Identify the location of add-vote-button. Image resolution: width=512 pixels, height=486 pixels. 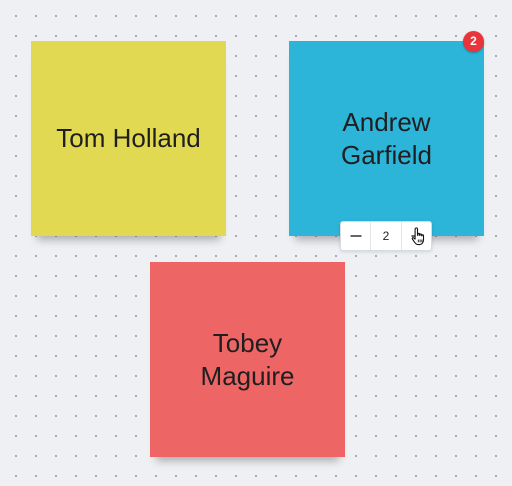
(416, 236).